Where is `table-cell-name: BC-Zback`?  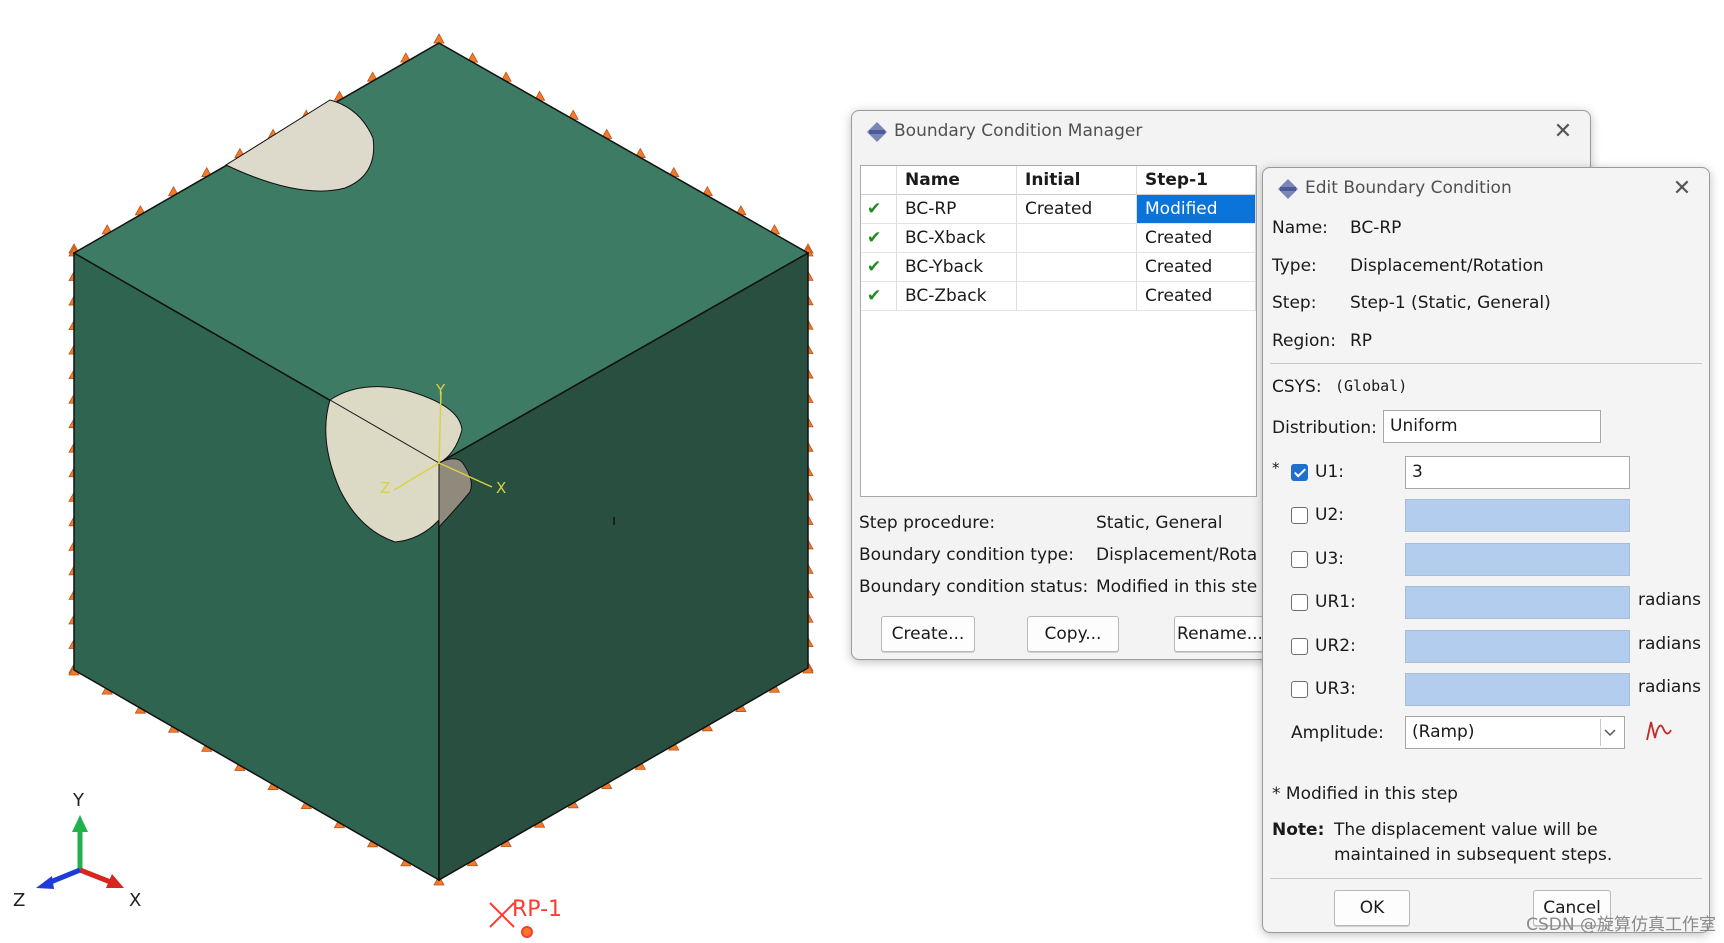 table-cell-name: BC-Zback is located at coordinates (957, 296).